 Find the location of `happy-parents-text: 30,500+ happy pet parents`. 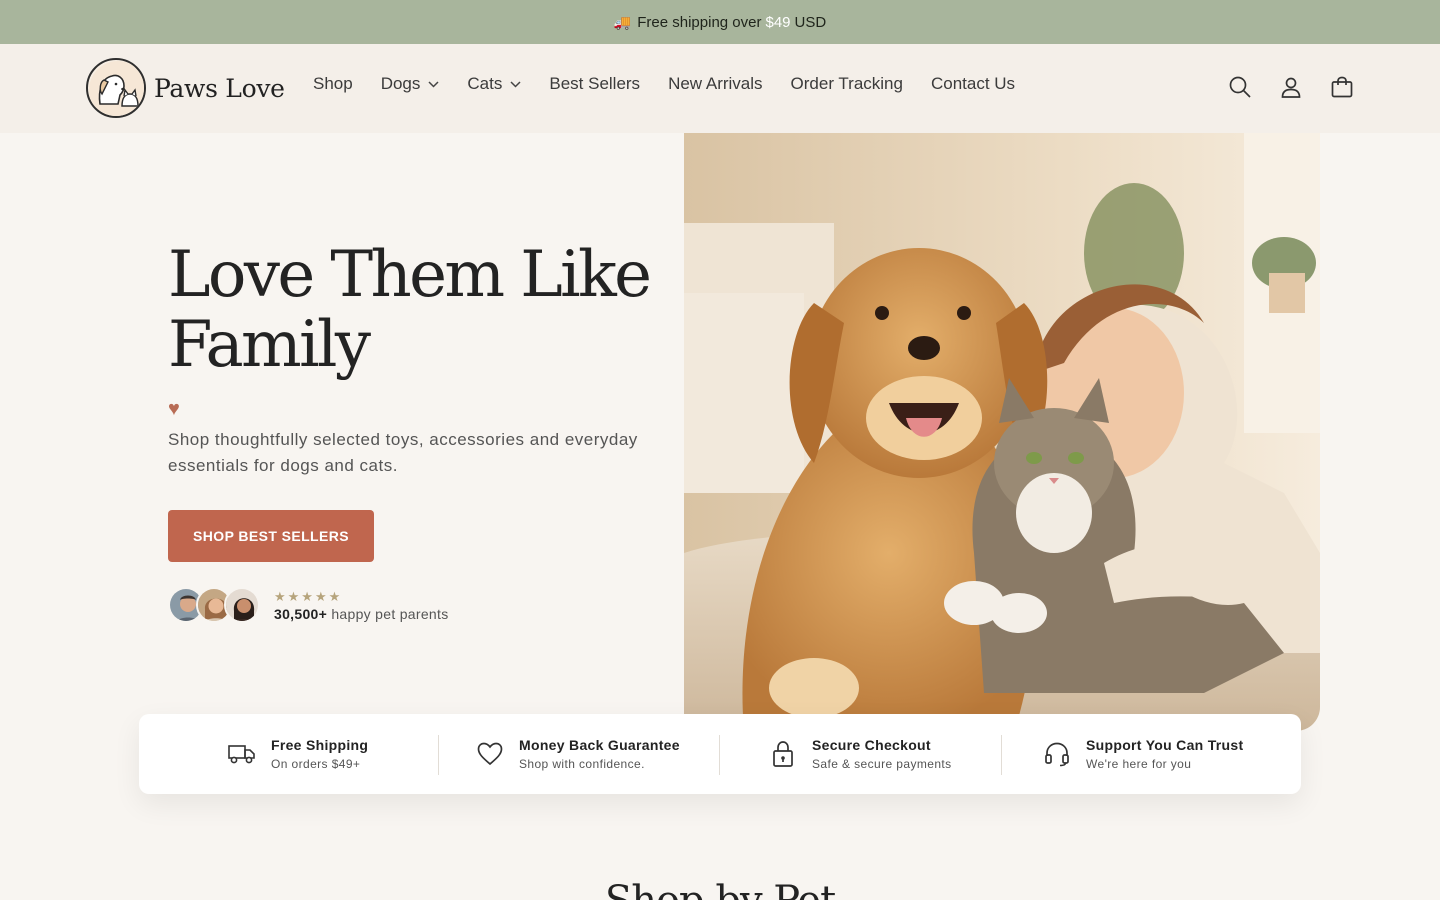

happy-parents-text: 30,500+ happy pet parents is located at coordinates (361, 614).